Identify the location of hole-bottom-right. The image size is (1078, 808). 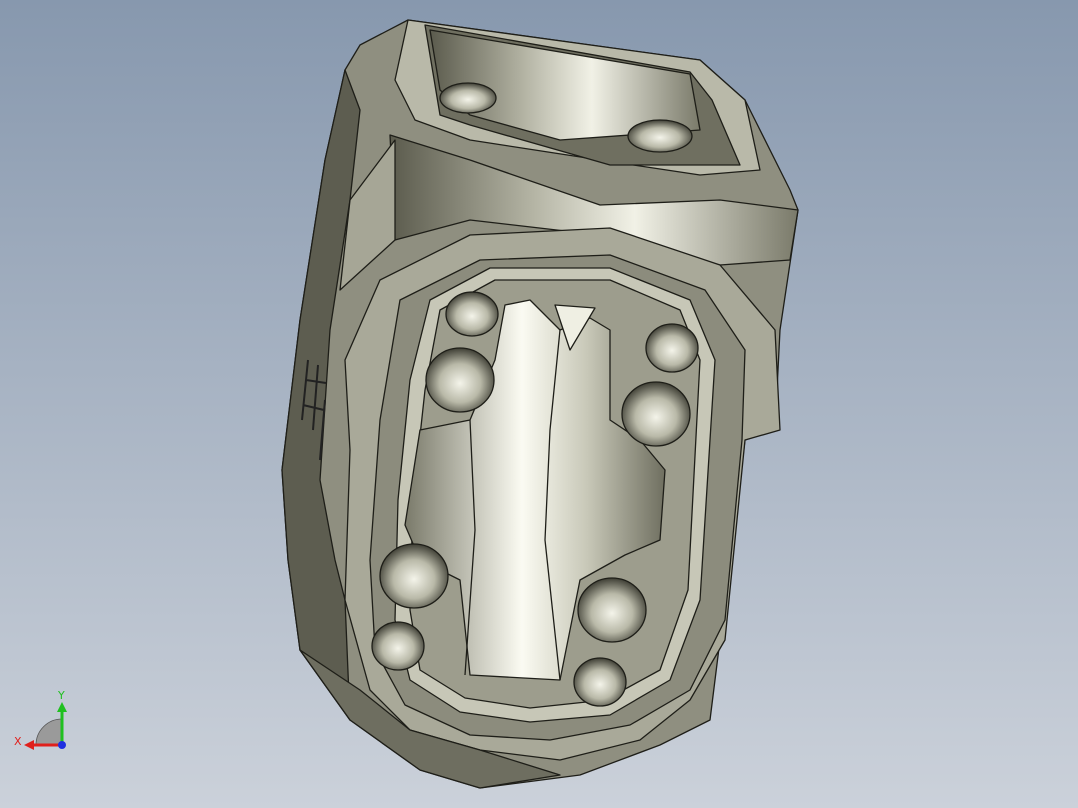
(600, 682).